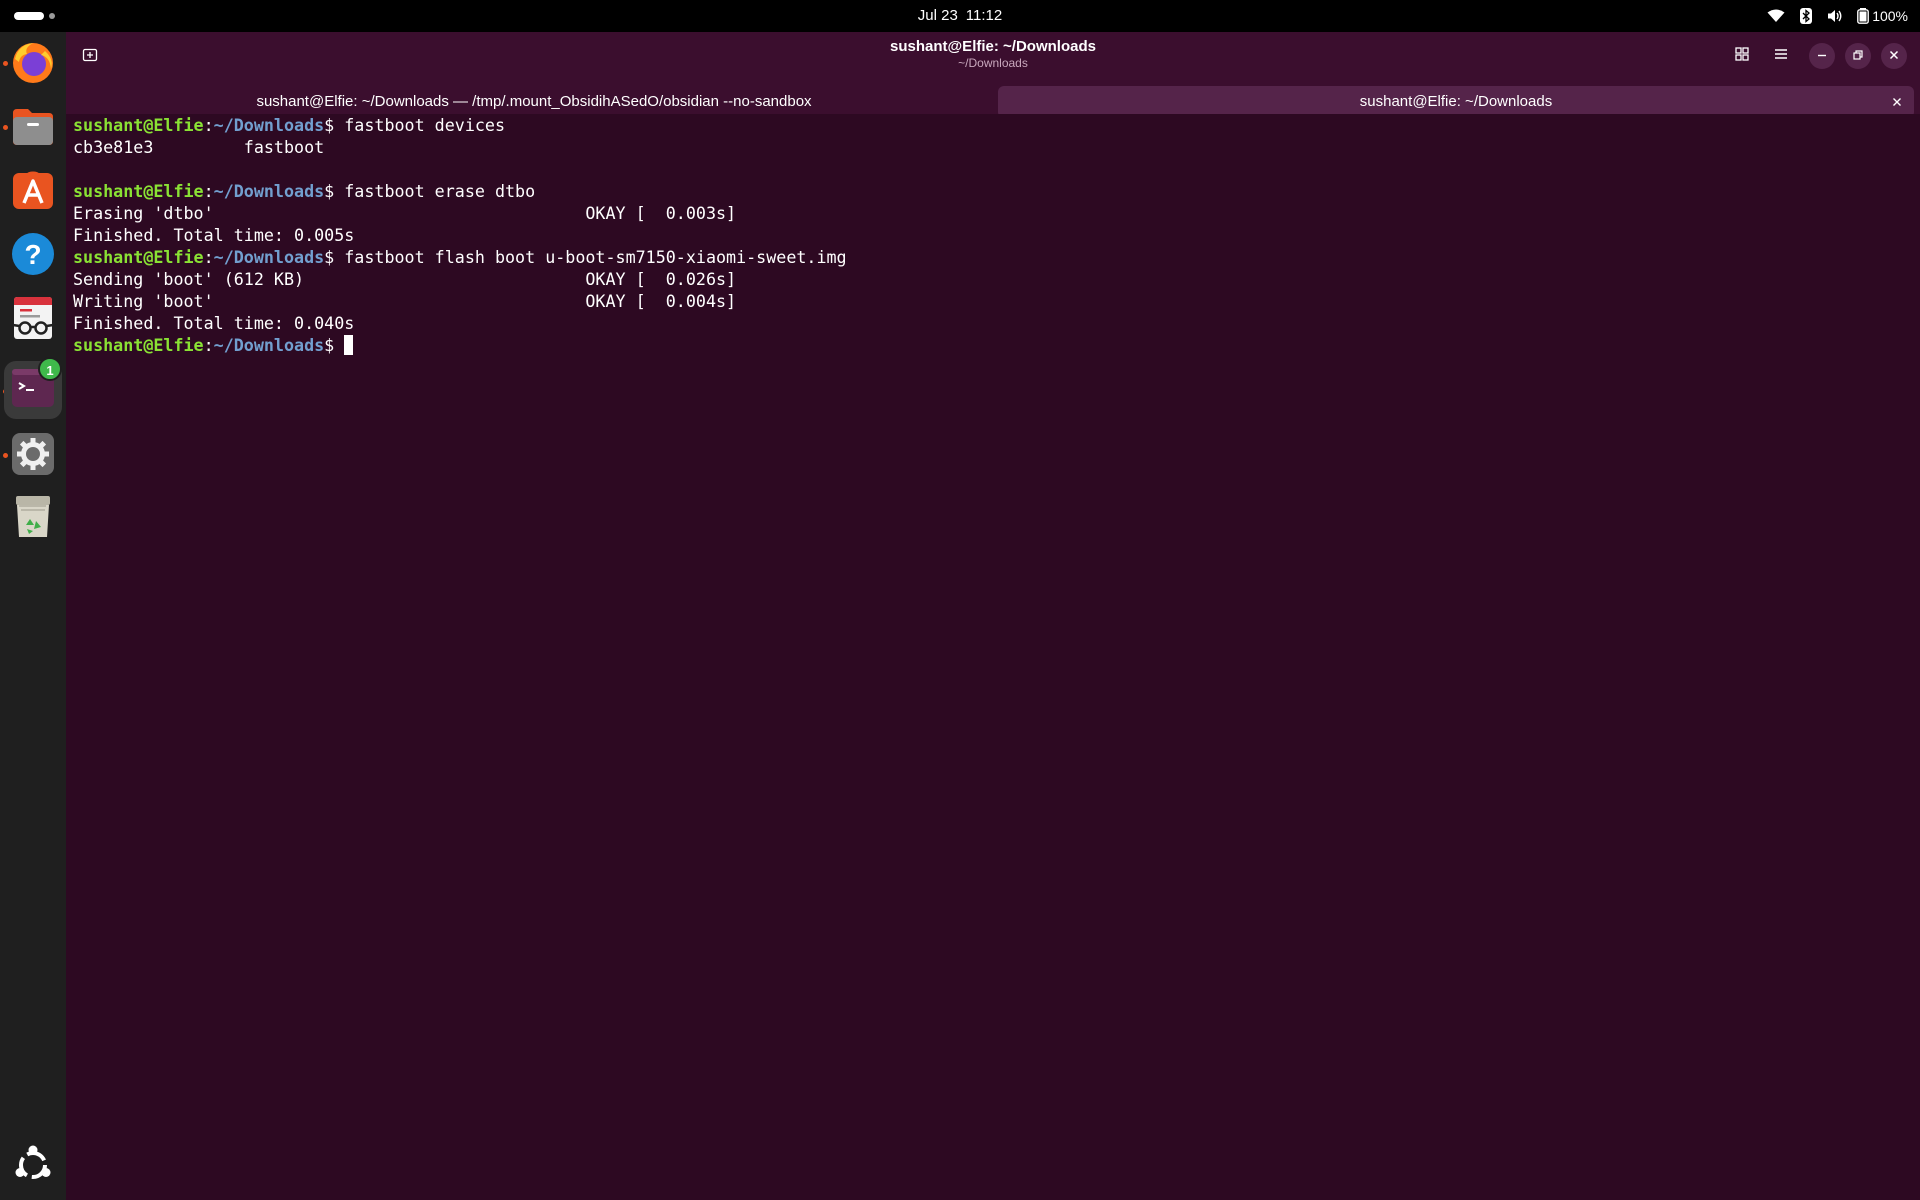 The image size is (1920, 1200). Describe the element at coordinates (1835, 16) in the screenshot. I see `volume-icon` at that location.